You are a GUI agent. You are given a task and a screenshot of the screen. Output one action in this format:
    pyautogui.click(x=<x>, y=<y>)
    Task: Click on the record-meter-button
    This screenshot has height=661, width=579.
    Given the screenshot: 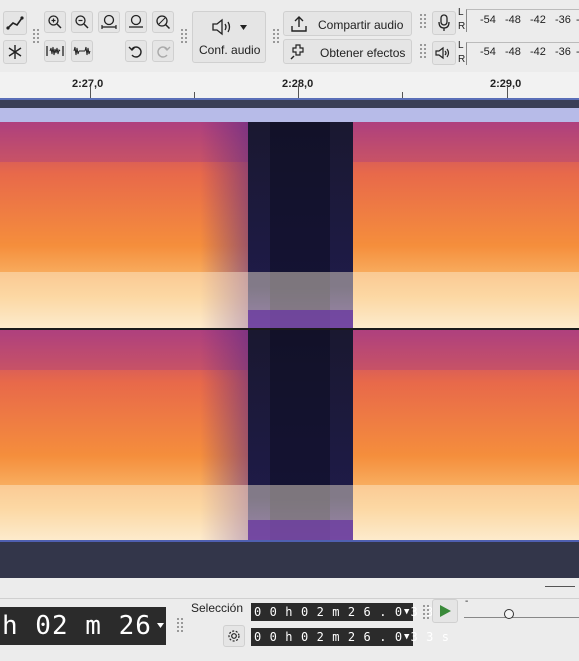 What is the action you would take?
    pyautogui.click(x=444, y=23)
    